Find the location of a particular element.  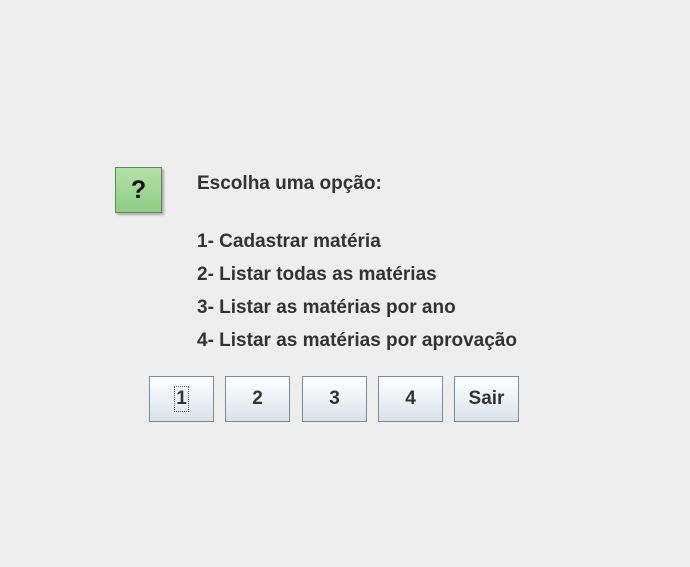

option-3-button: 3 is located at coordinates (334, 399).